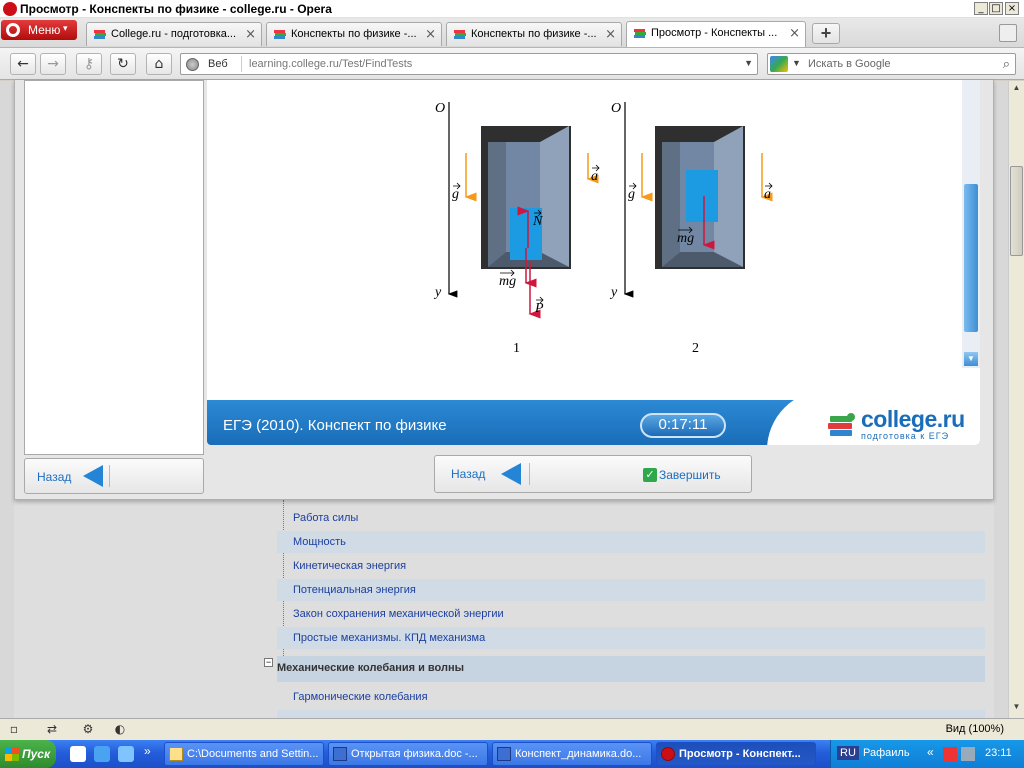 This screenshot has height=768, width=1024. I want to click on language-indicator: RU, so click(848, 753).